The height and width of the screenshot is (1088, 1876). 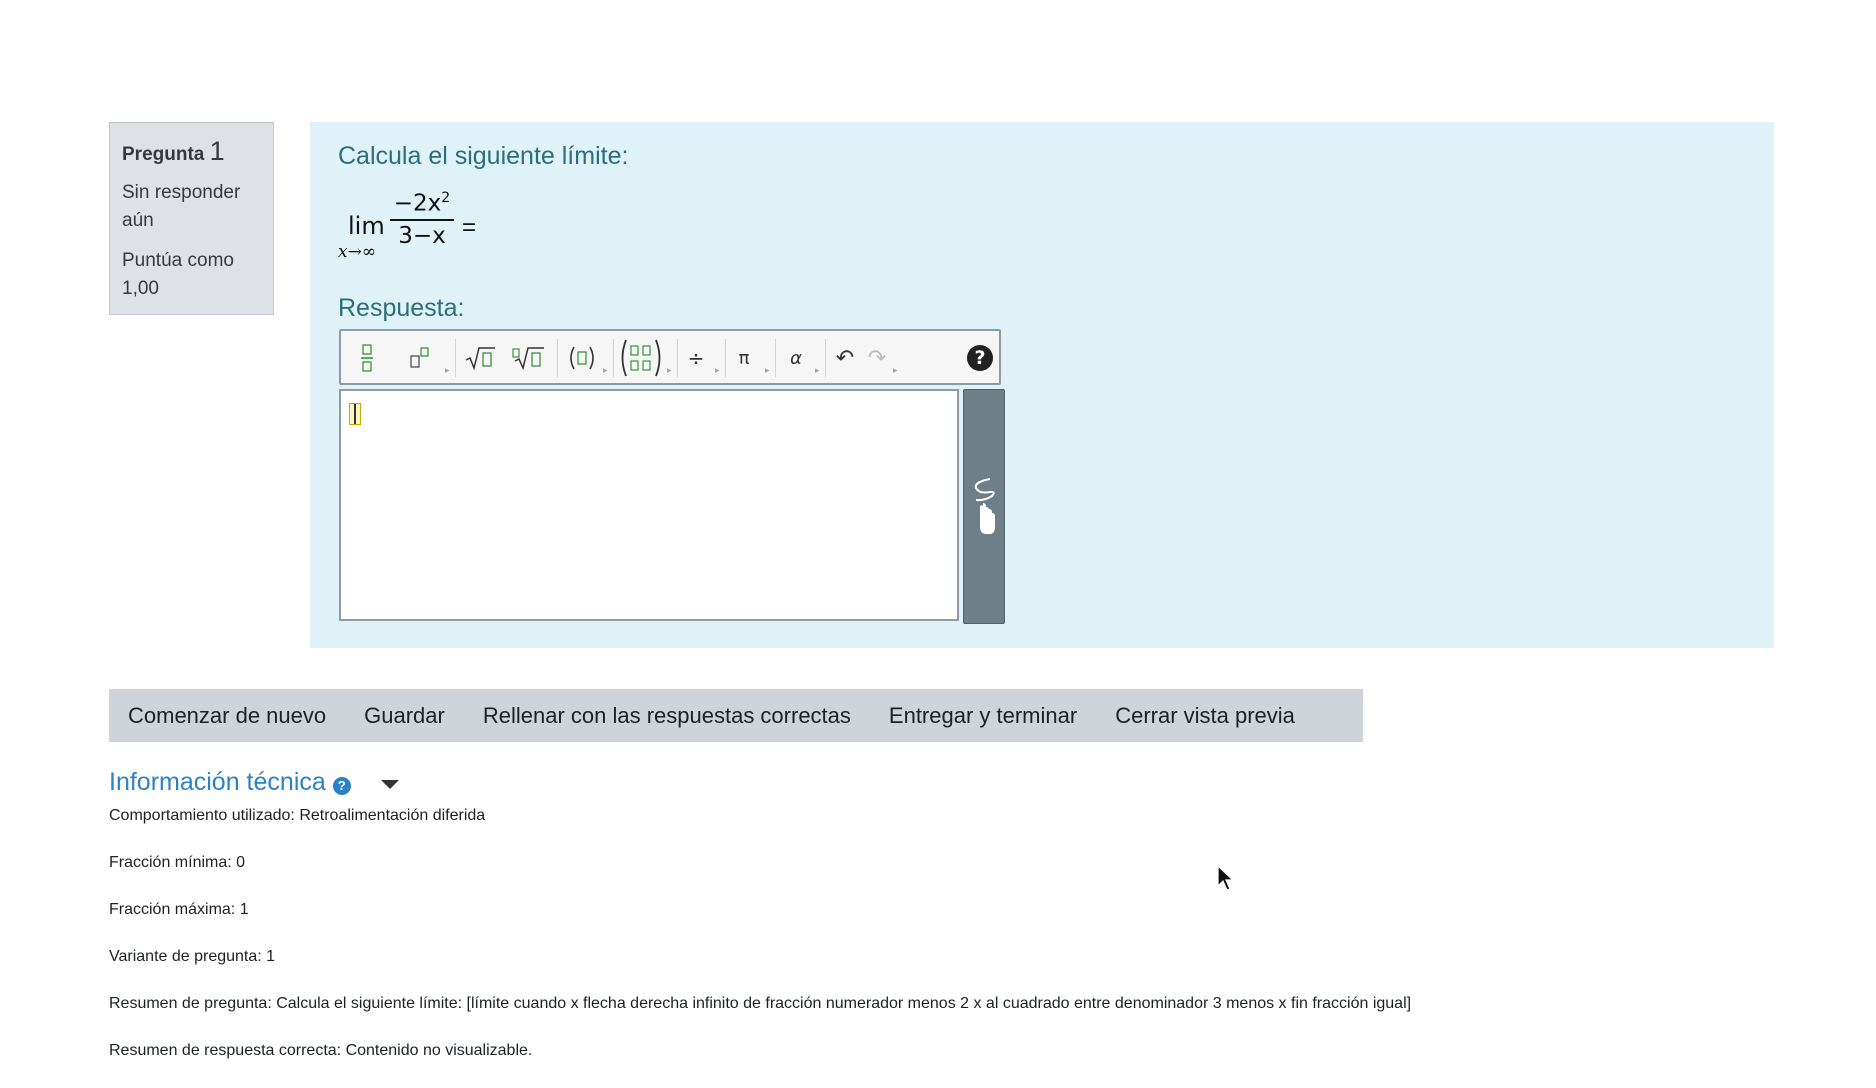 I want to click on matrix-icon, so click(x=641, y=358).